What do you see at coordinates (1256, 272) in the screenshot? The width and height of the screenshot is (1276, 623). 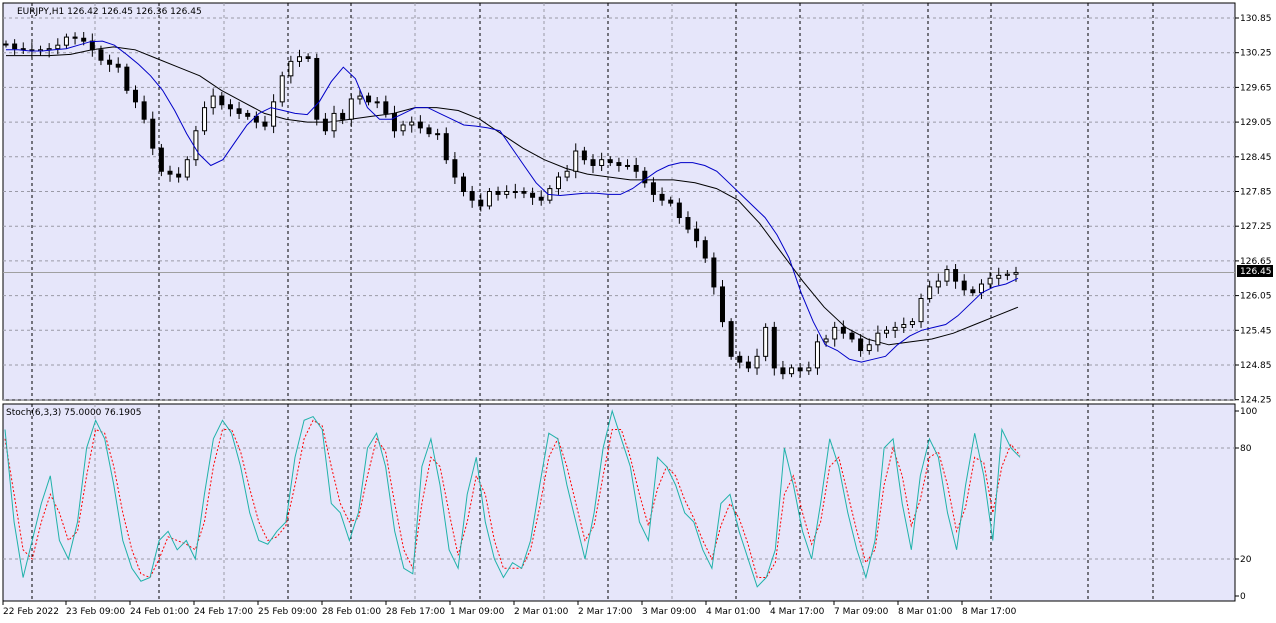 I see `current-price-text: 126.45` at bounding box center [1256, 272].